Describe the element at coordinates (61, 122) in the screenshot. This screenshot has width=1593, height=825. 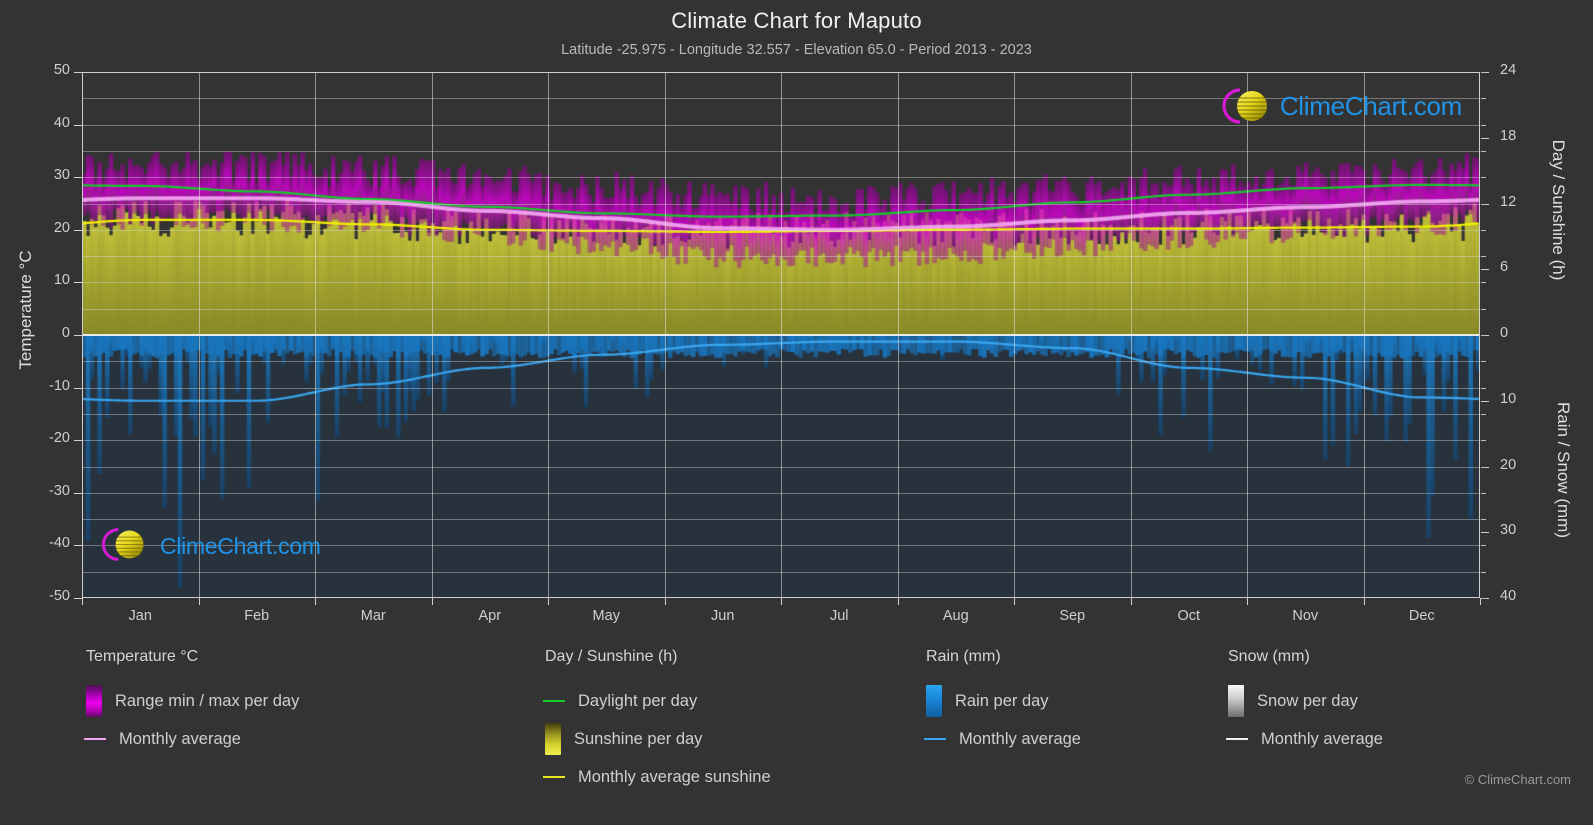
I see `y-axis-left-tick: 40` at that location.